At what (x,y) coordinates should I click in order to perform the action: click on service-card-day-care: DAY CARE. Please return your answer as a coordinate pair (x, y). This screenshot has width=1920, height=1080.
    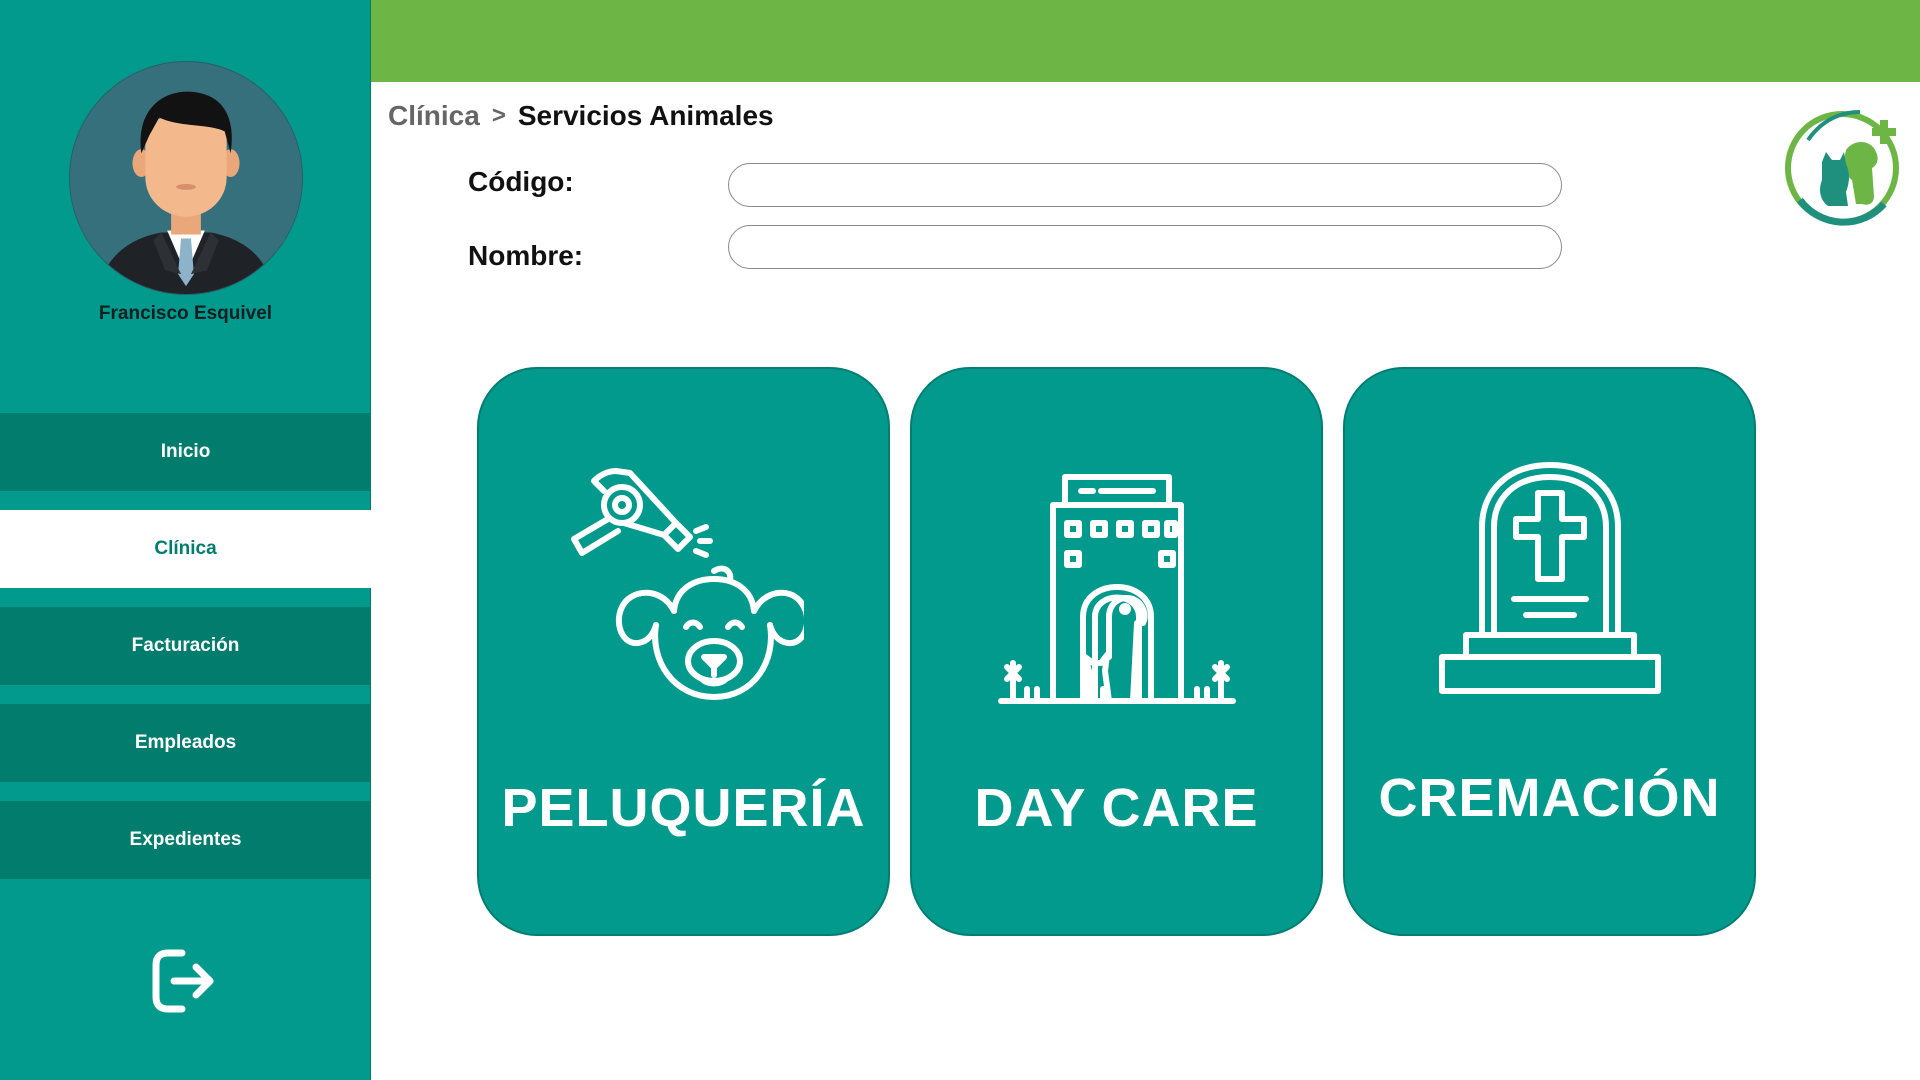
    Looking at the image, I should click on (1116, 651).